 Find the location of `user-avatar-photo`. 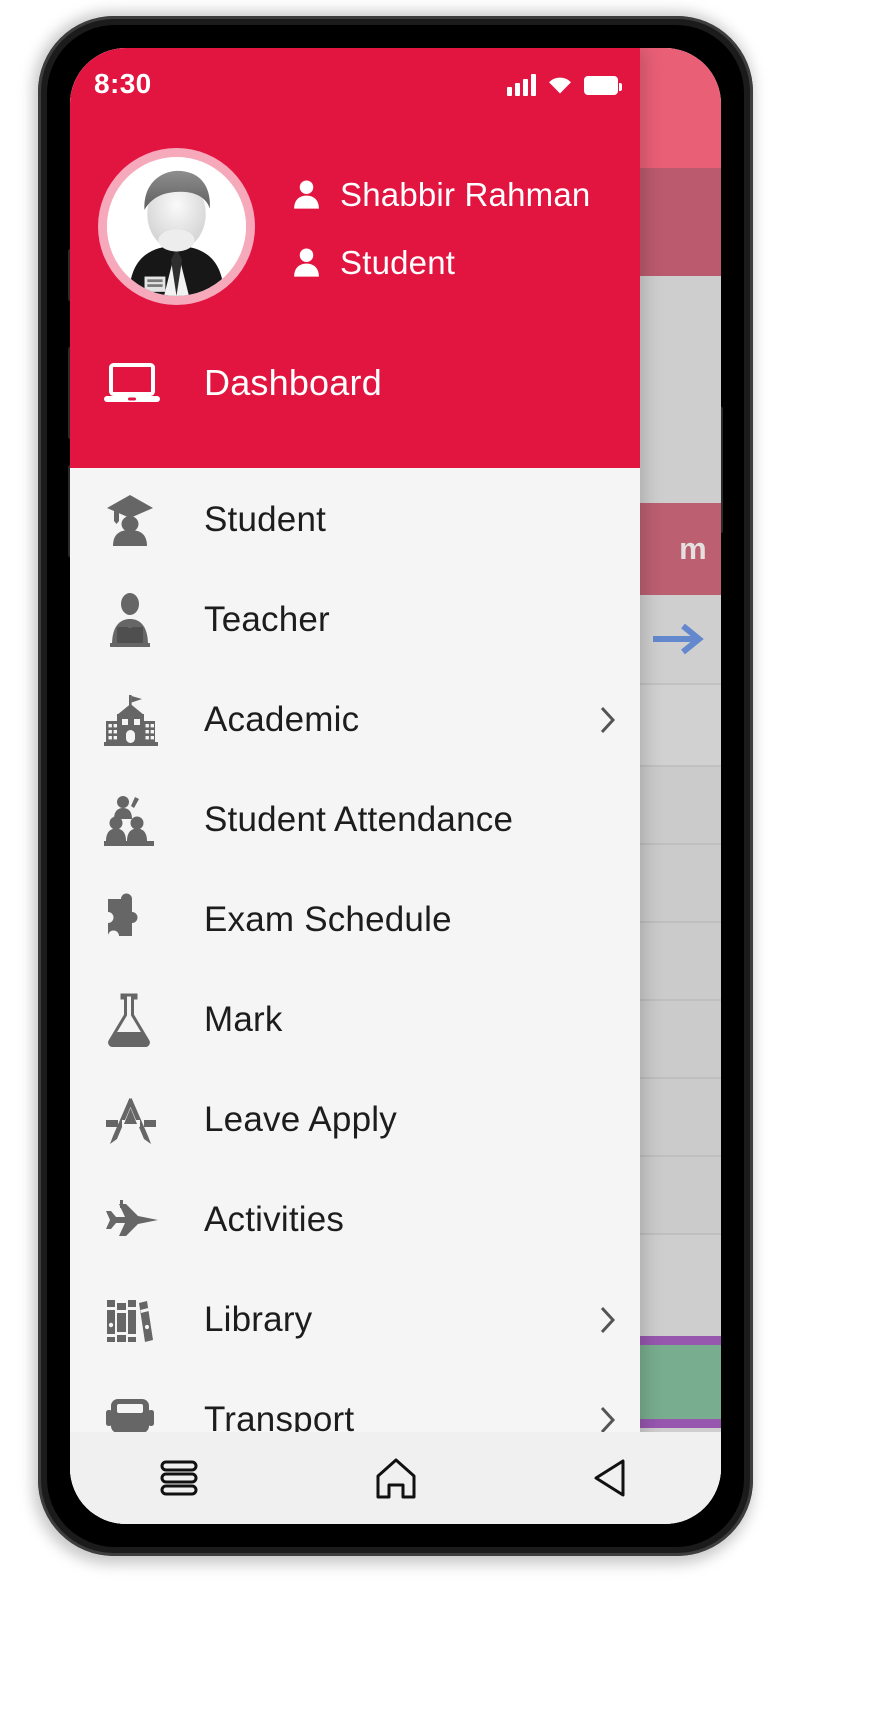

user-avatar-photo is located at coordinates (176, 226).